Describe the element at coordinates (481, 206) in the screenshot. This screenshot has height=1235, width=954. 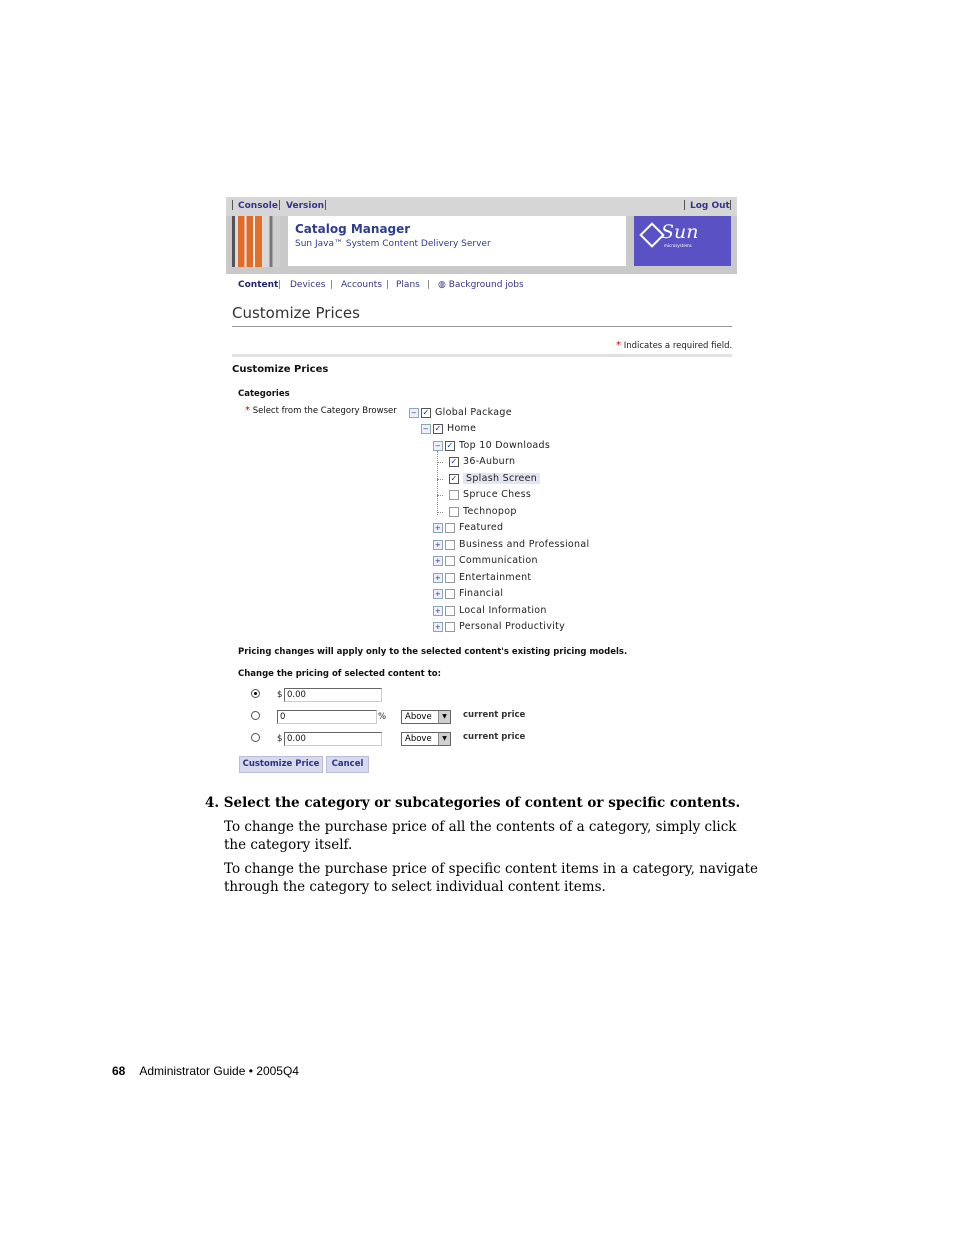
I see `top-utility-bar: Console Version Log Out` at that location.